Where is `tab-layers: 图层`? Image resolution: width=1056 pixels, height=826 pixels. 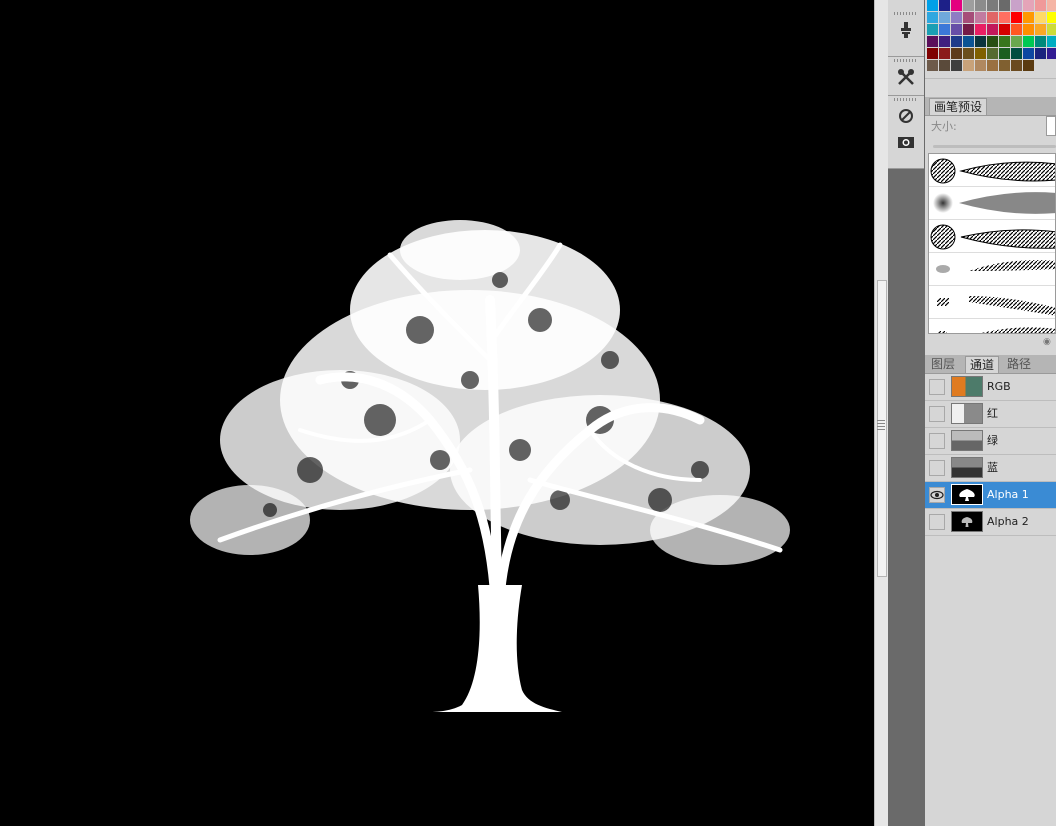
tab-layers: 图层 is located at coordinates (943, 364).